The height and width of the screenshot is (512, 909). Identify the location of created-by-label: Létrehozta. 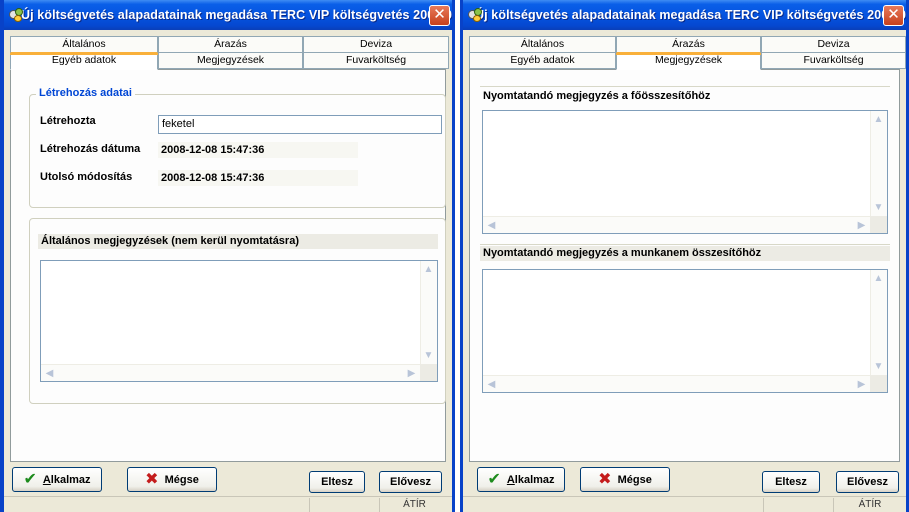
(68, 121).